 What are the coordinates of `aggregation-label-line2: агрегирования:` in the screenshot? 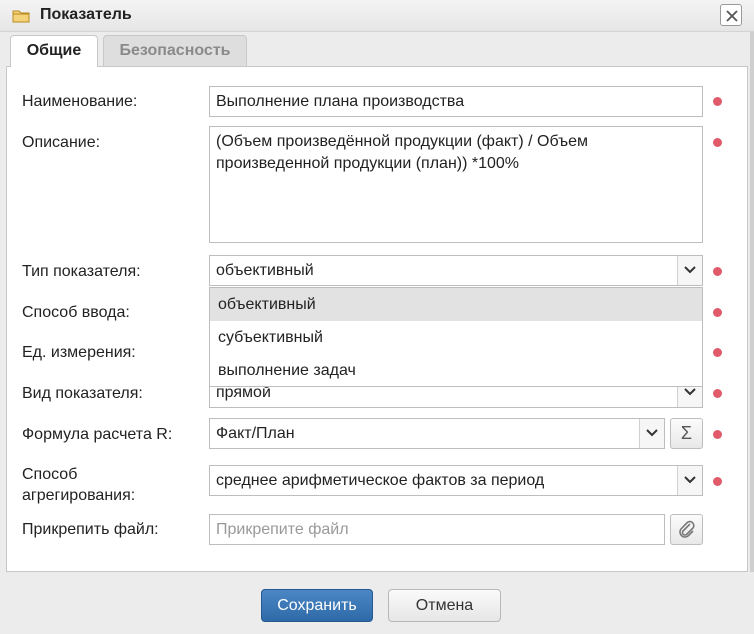 It's located at (79, 495).